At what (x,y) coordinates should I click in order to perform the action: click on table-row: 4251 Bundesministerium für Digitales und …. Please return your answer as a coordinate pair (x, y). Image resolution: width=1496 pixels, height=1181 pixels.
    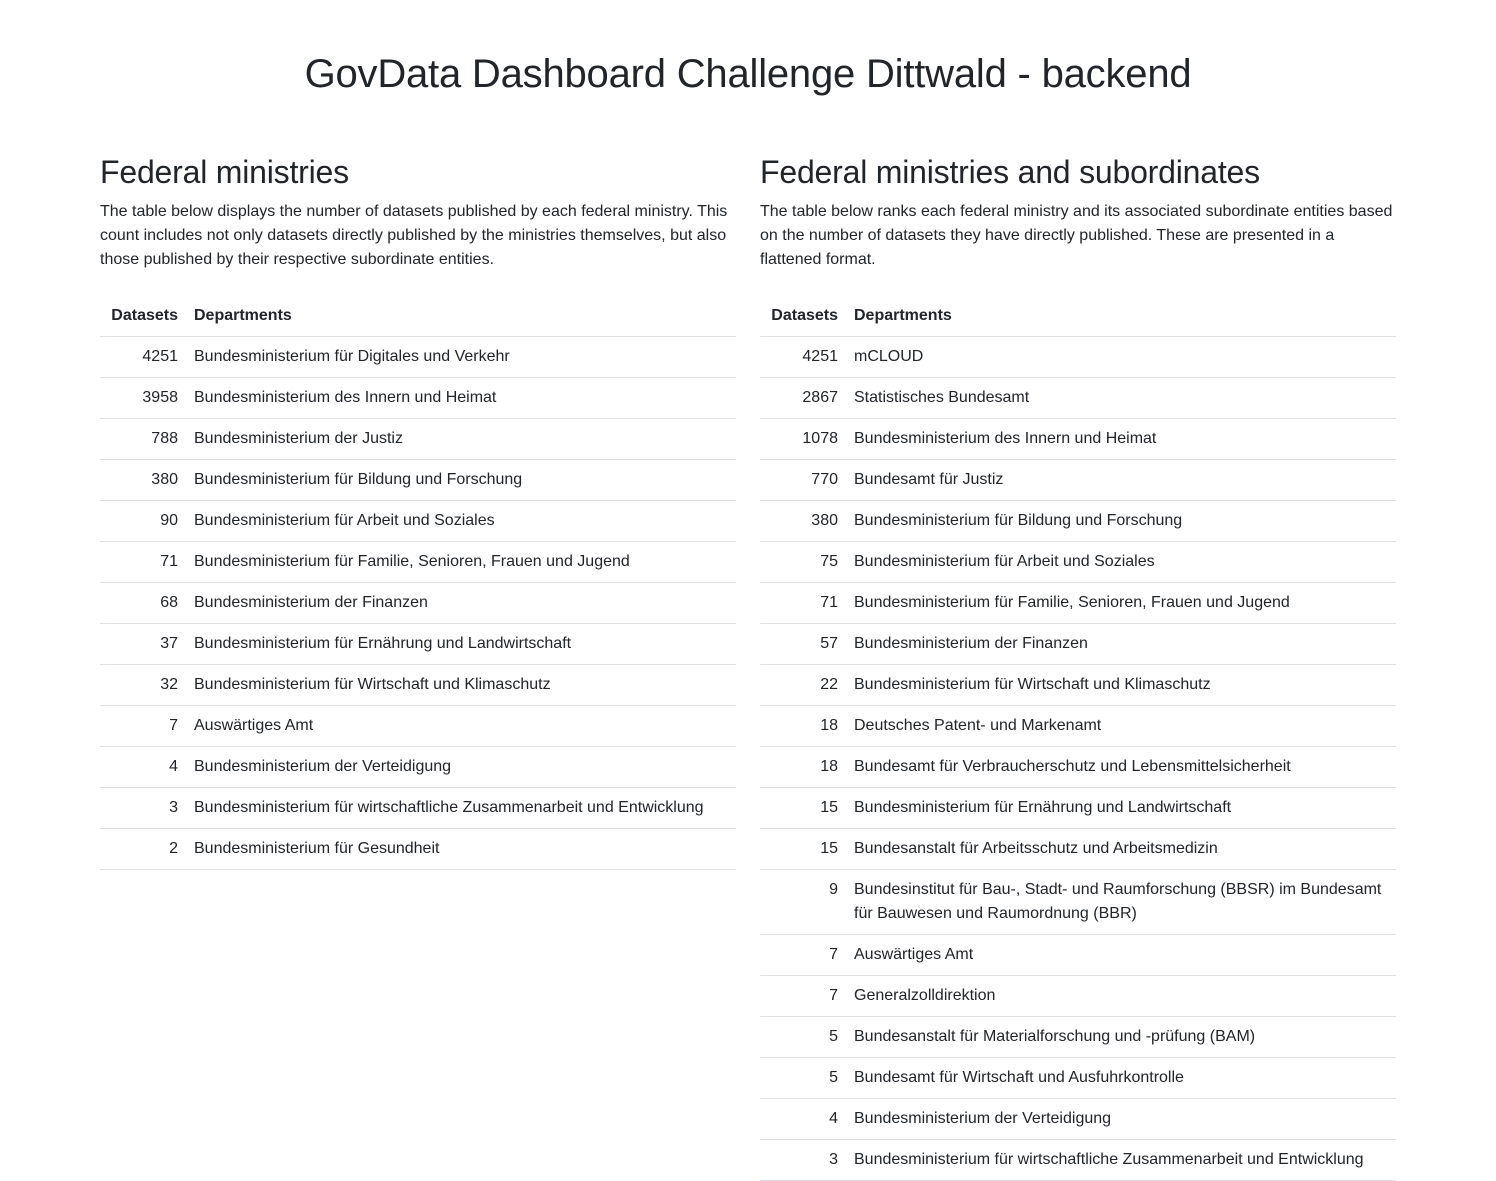
    Looking at the image, I should click on (418, 357).